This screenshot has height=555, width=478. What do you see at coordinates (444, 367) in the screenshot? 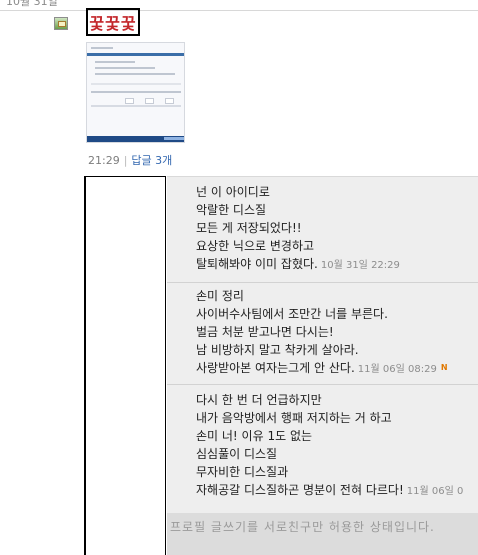
I see `new-badge: N` at bounding box center [444, 367].